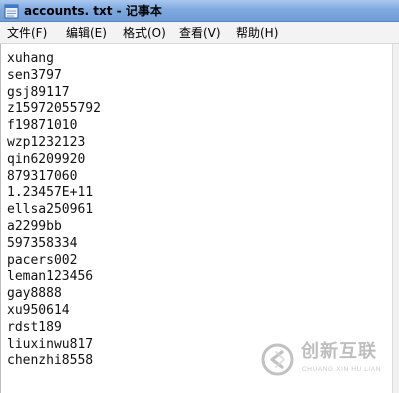  I want to click on menu-format: 格式(O), so click(144, 33).